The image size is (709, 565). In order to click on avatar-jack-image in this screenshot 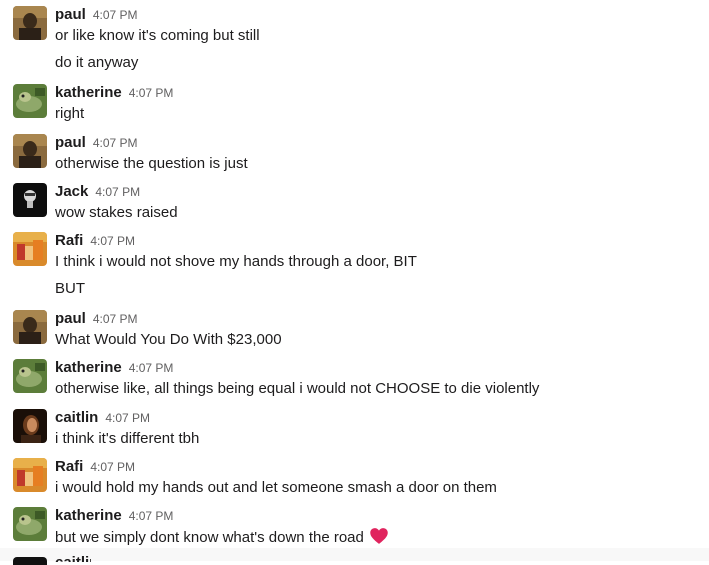, I will do `click(30, 200)`.